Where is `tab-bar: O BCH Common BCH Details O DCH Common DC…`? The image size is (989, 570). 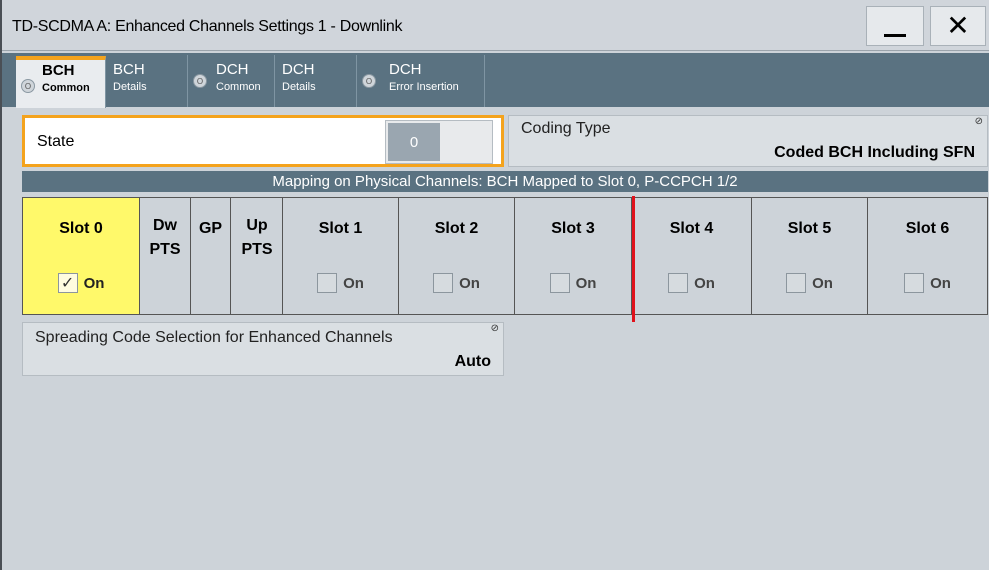
tab-bar: O BCH Common BCH Details O DCH Common DC… is located at coordinates (495, 80).